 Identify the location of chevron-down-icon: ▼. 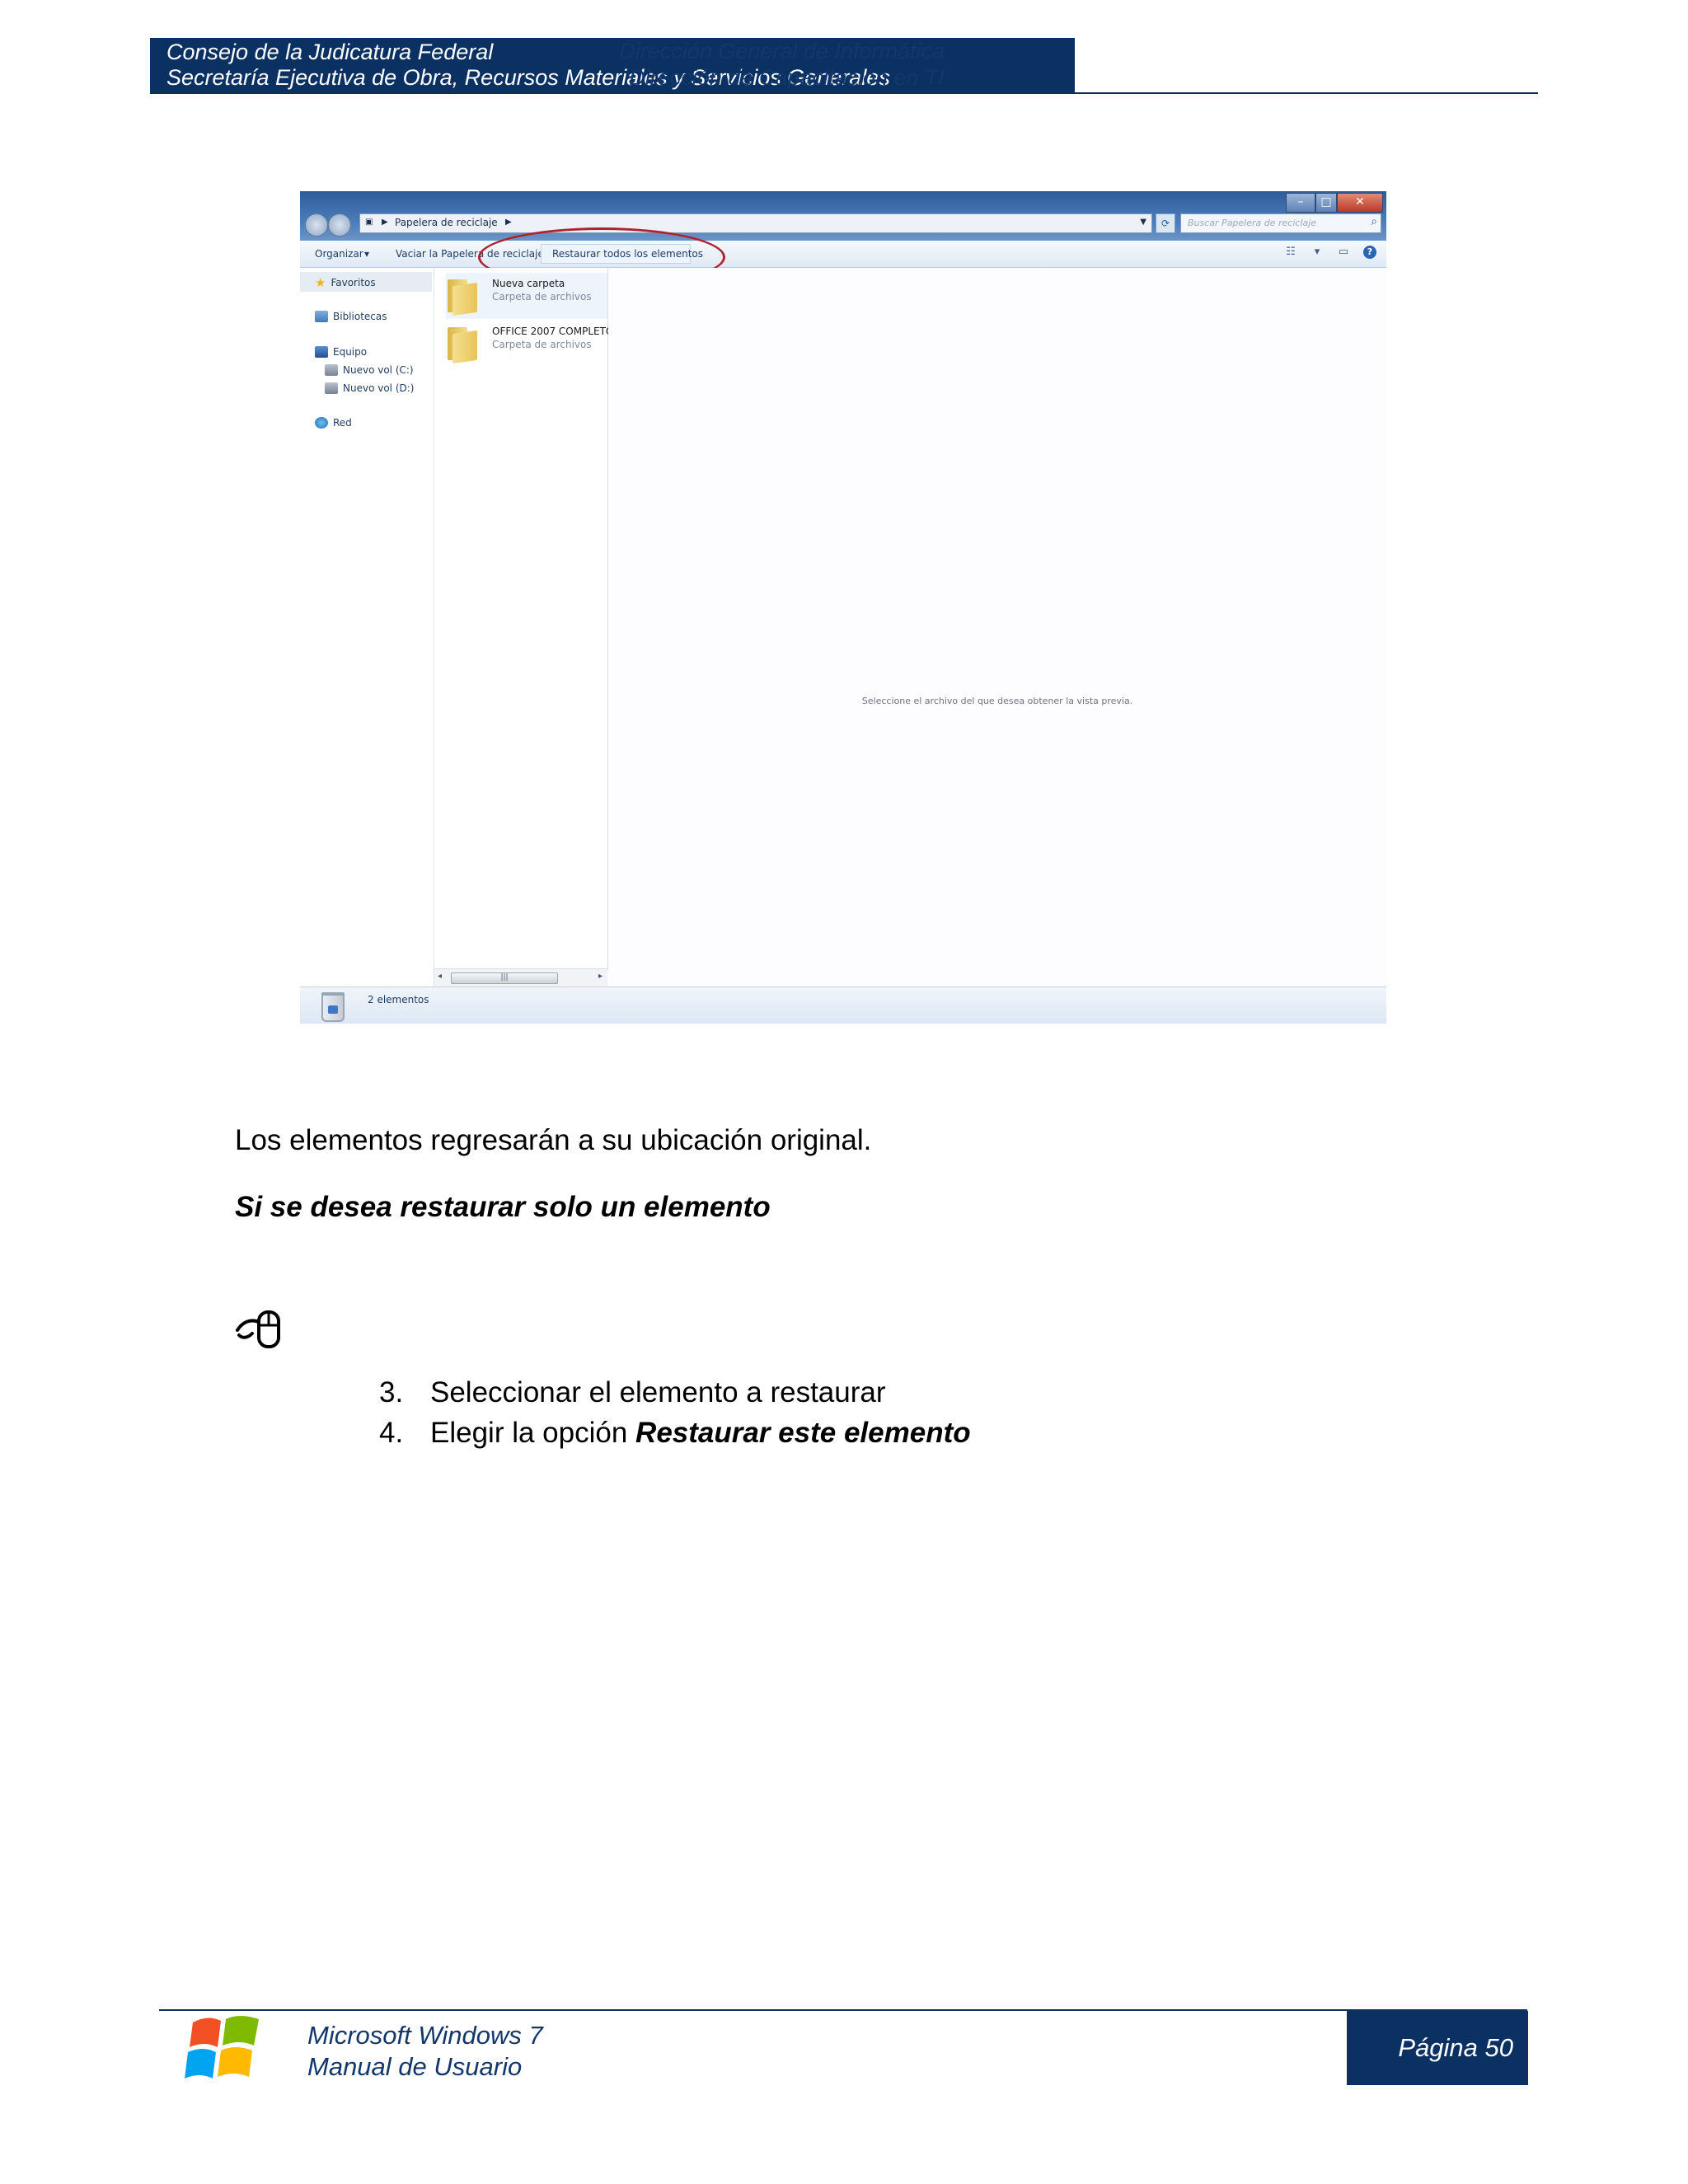
(1143, 222).